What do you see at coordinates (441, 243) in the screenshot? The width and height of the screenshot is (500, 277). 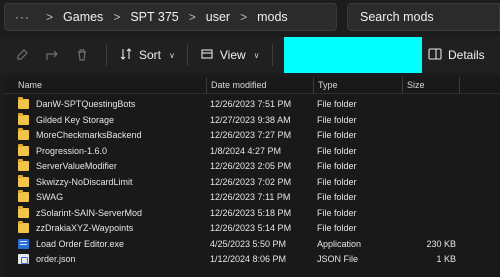 I see `file-size: 230 KB` at bounding box center [441, 243].